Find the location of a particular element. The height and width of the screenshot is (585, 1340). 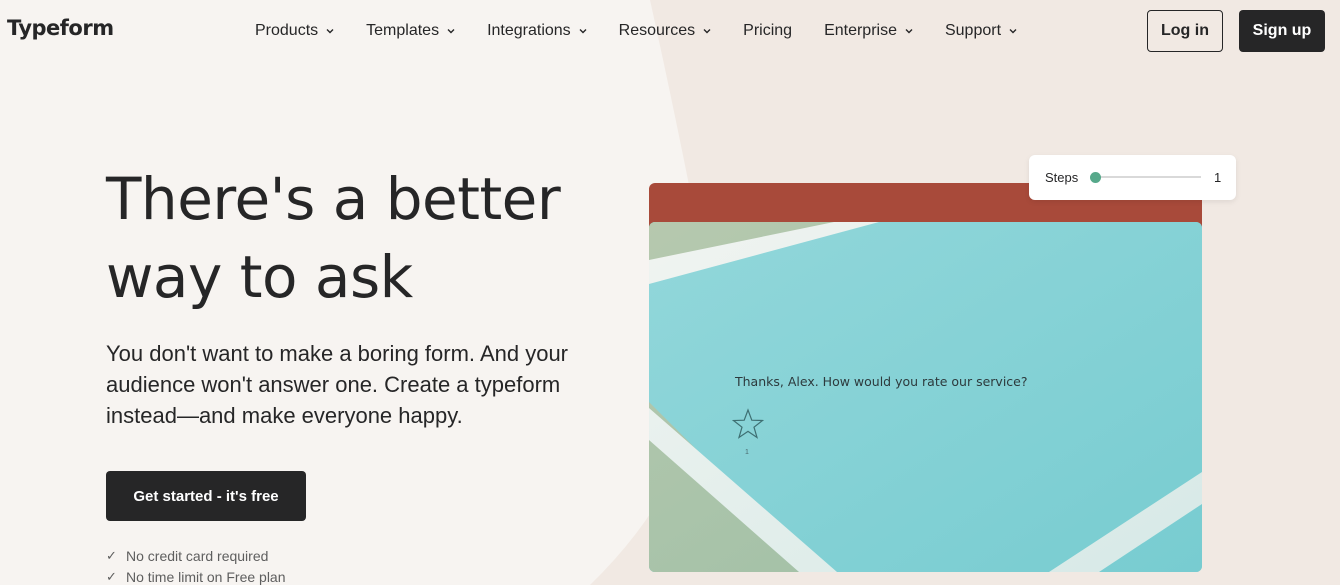

login-button: Log in is located at coordinates (1185, 31).